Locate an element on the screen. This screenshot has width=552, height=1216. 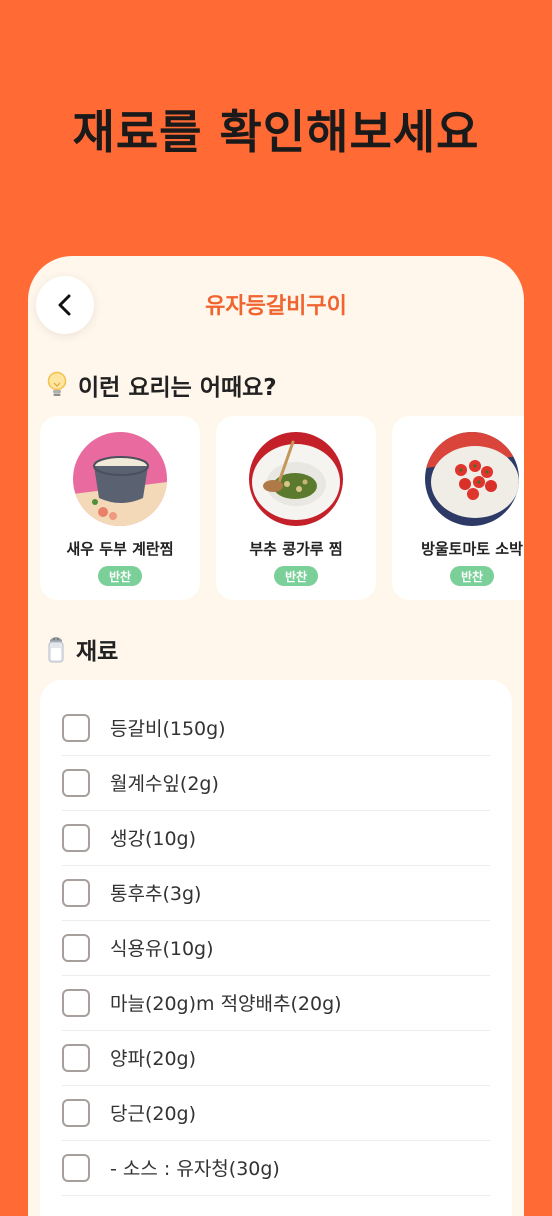
recommend-heading: 이런 요리는 어때요? is located at coordinates (161, 385).